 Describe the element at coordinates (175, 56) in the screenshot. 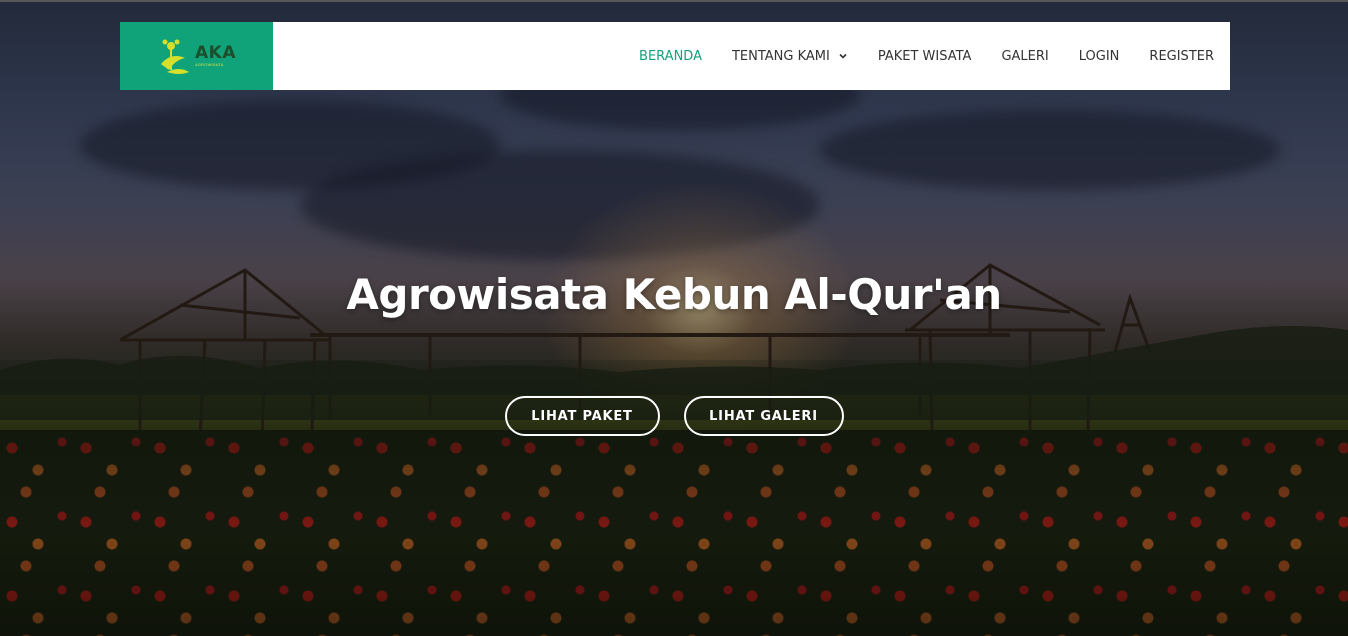

I see `leaf-flower-icon` at that location.